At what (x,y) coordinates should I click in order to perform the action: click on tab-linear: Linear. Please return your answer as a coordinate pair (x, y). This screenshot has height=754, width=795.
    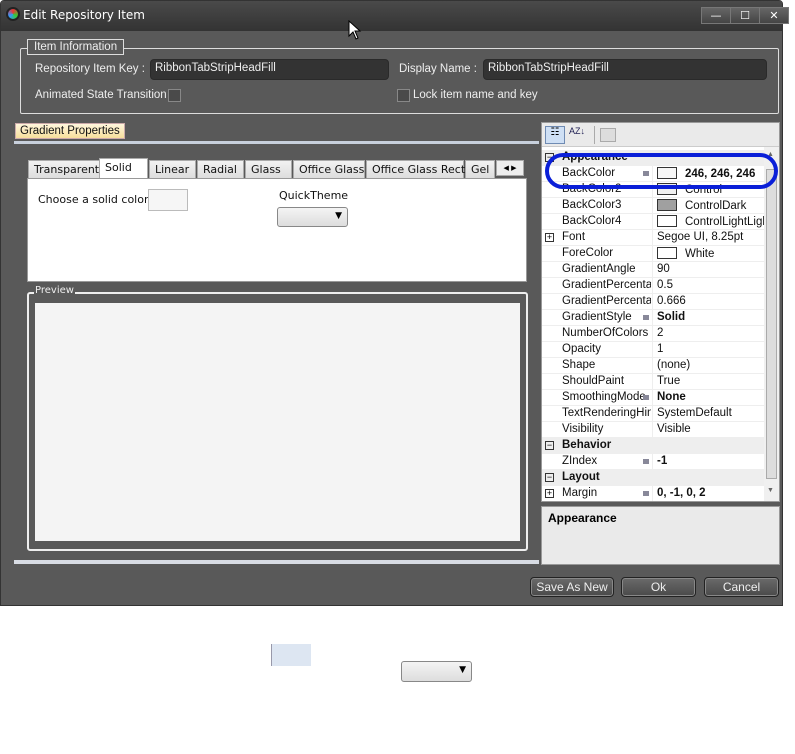
    Looking at the image, I should click on (172, 169).